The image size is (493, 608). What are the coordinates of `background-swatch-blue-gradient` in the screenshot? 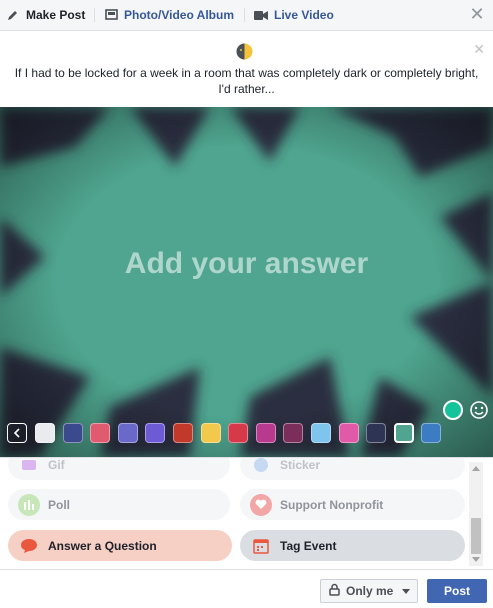 It's located at (431, 433).